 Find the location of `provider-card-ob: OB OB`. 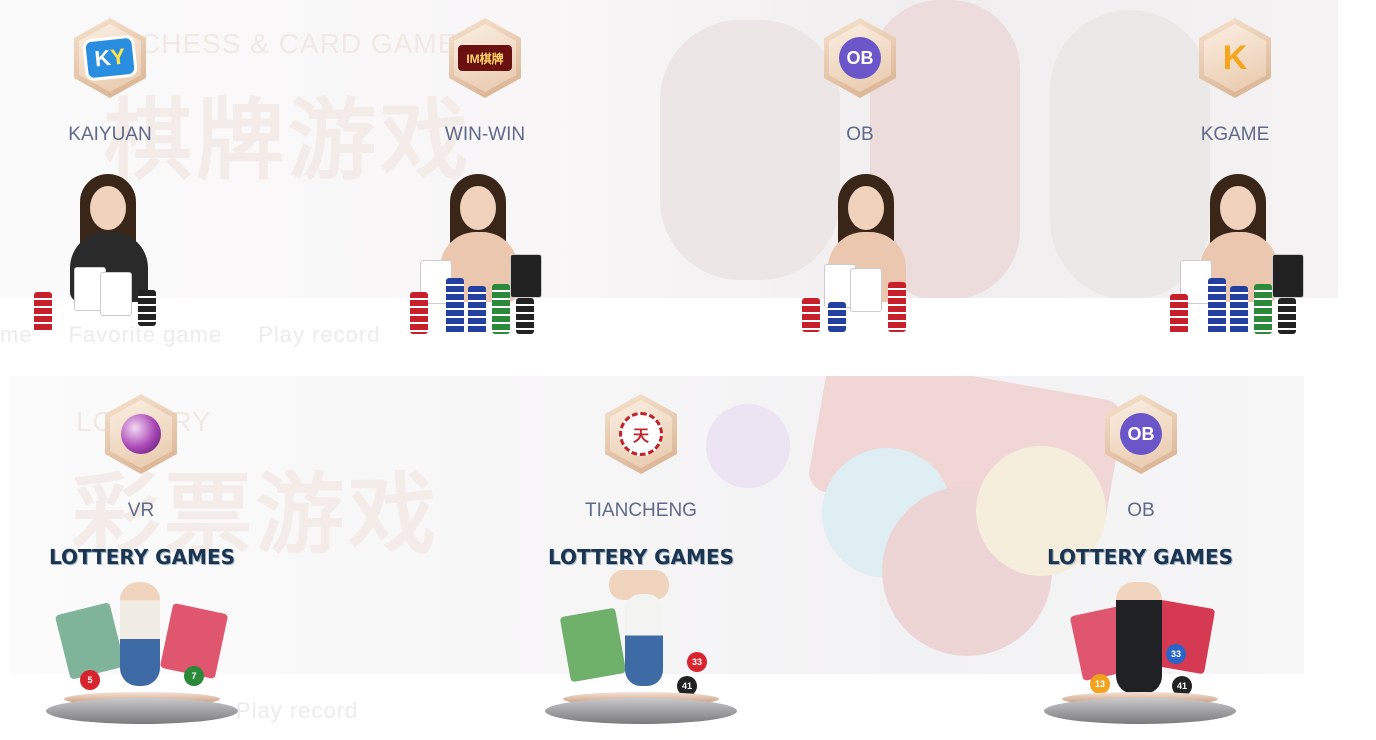

provider-card-ob: OB OB is located at coordinates (860, 82).